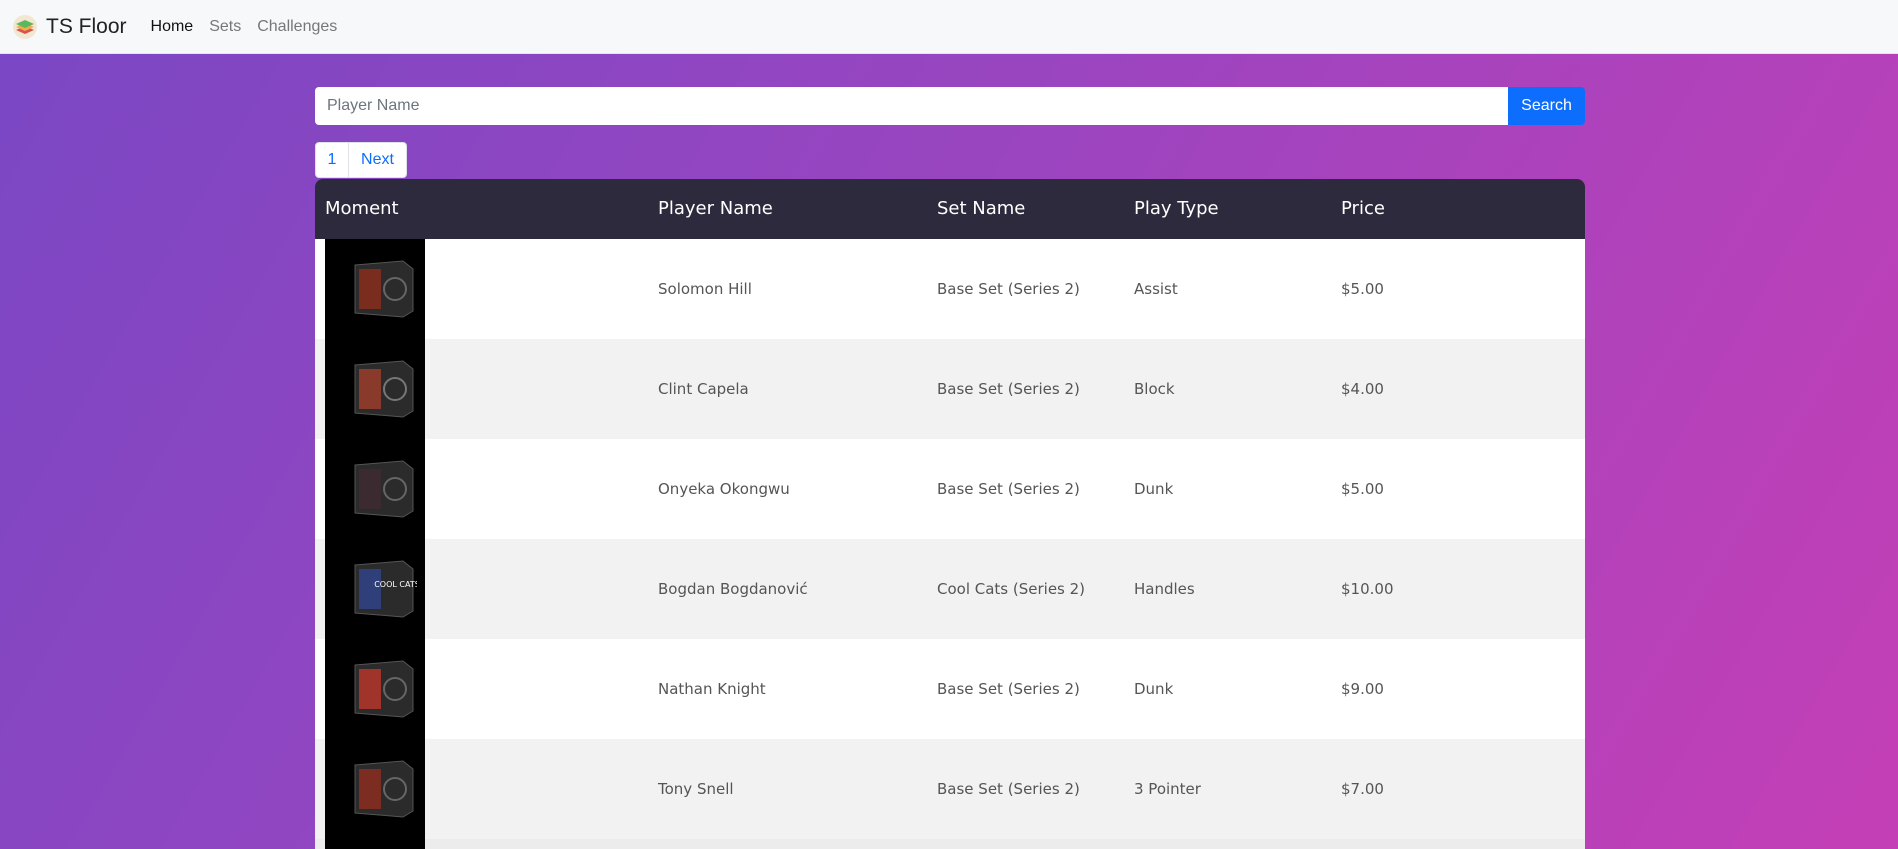  I want to click on brand-name: TS Floor, so click(86, 26).